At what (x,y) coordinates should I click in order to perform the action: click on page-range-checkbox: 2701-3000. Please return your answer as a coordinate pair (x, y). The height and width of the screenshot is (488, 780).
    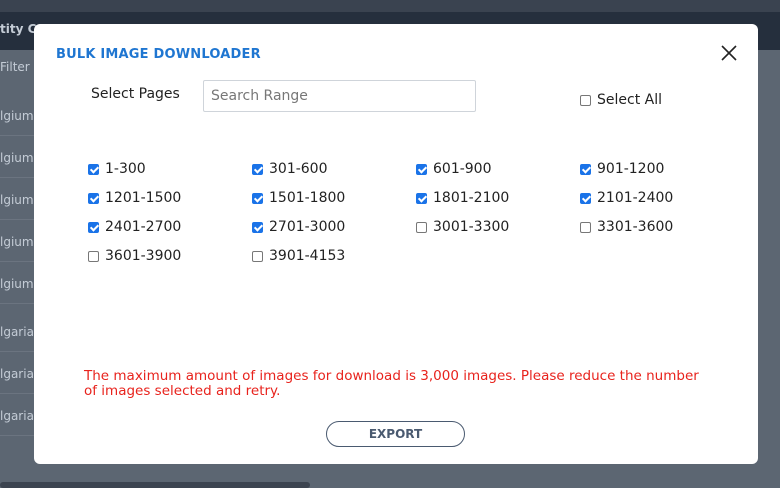
    Looking at the image, I should click on (298, 227).